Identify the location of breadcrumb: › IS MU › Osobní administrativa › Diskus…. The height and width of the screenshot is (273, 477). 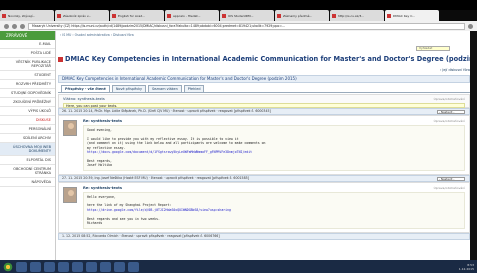
(264, 35).